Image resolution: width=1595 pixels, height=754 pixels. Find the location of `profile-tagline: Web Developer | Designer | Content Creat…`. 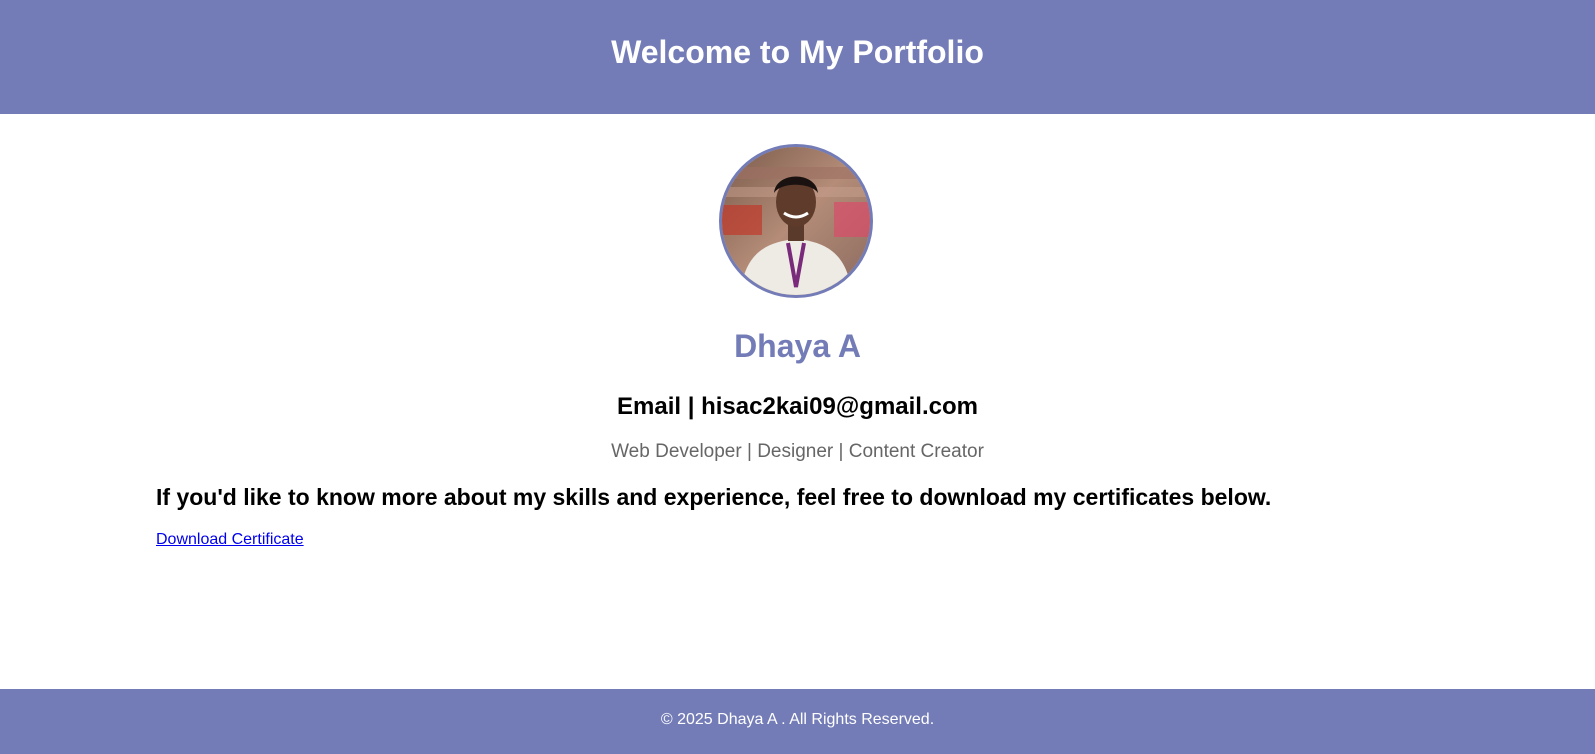

profile-tagline: Web Developer | Designer | Content Creat… is located at coordinates (797, 451).